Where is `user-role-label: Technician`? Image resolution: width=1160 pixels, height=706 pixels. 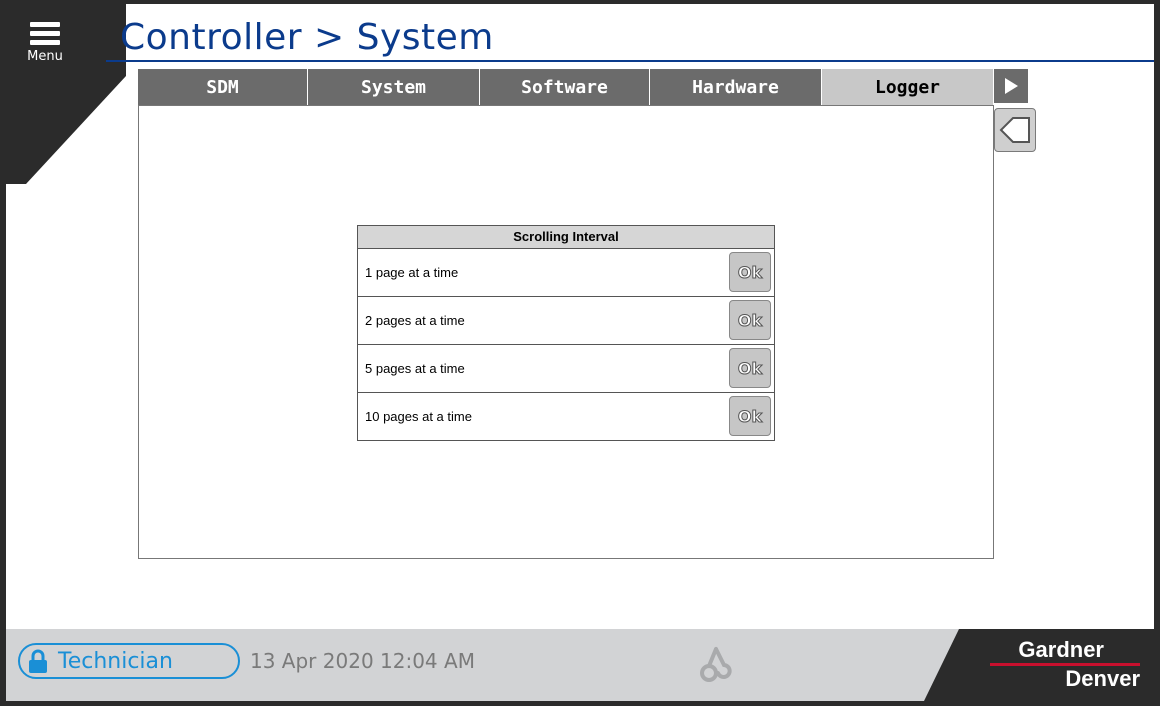
user-role-label: Technician is located at coordinates (115, 661).